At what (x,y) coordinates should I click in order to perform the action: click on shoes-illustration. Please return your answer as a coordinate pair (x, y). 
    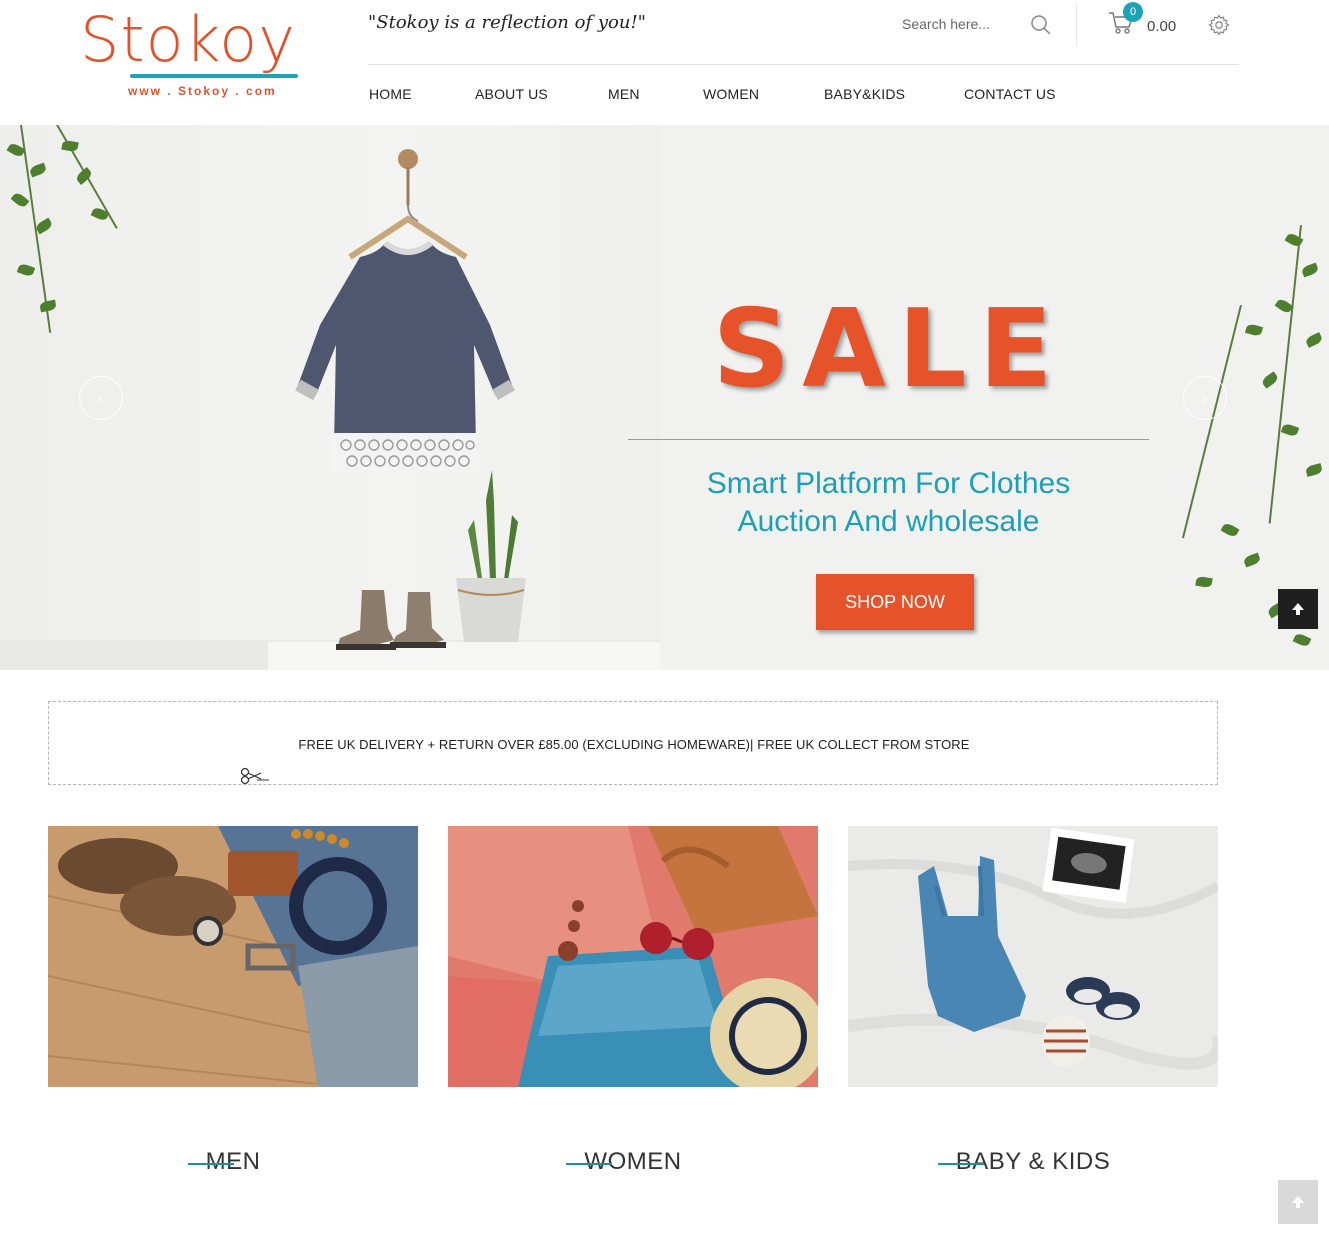
    Looking at the image, I should click on (391, 620).